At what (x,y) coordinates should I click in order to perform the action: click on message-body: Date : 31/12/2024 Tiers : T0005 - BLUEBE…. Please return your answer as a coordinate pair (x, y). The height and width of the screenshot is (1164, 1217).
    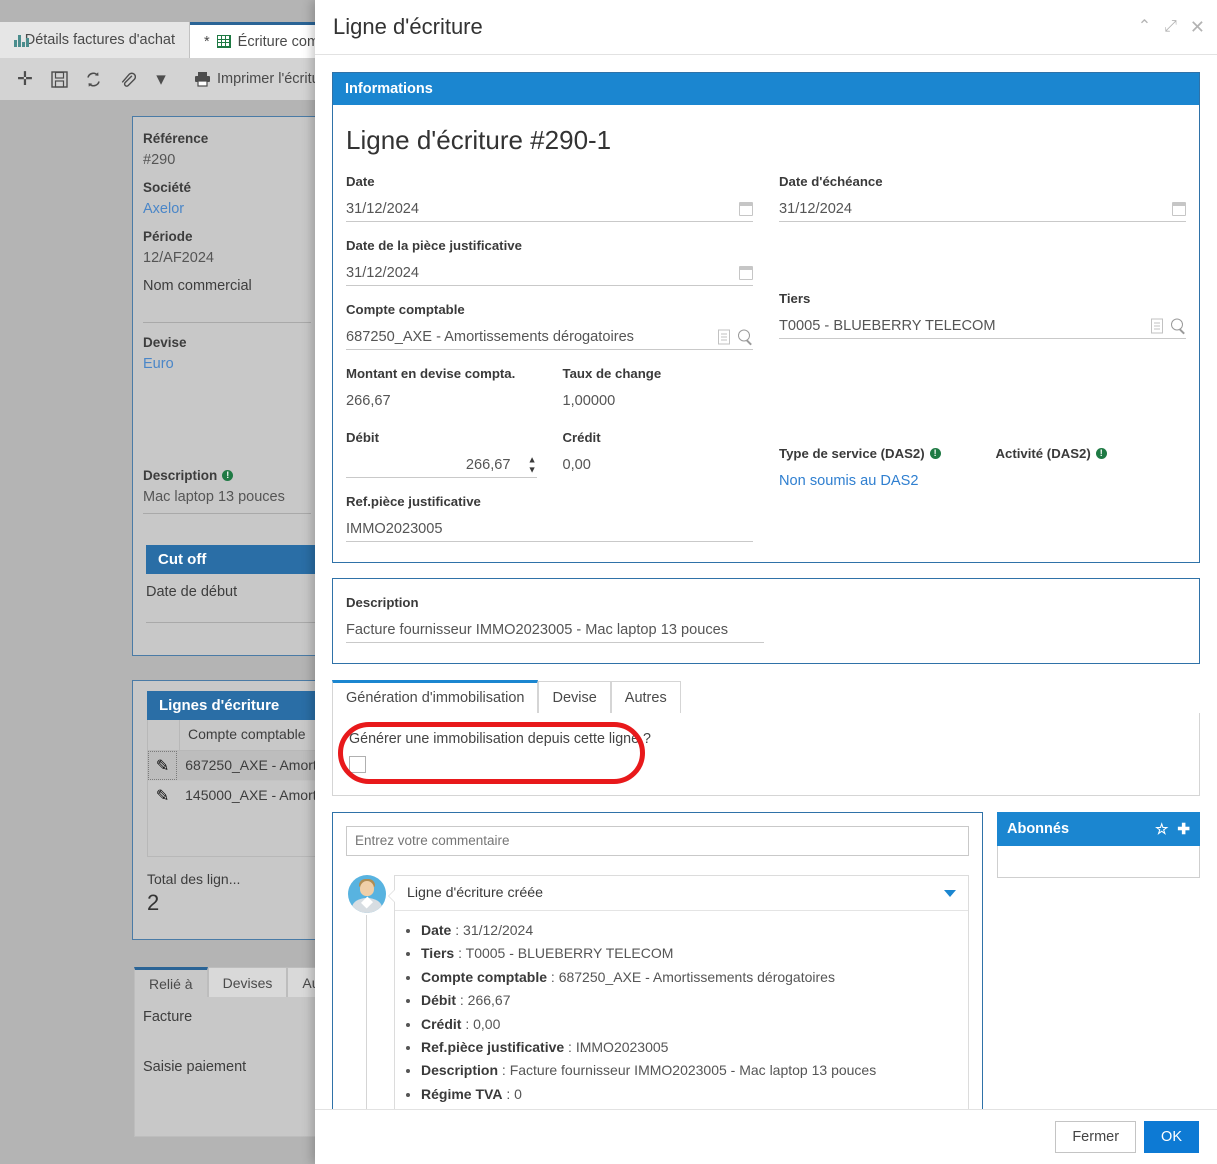
    Looking at the image, I should click on (681, 1010).